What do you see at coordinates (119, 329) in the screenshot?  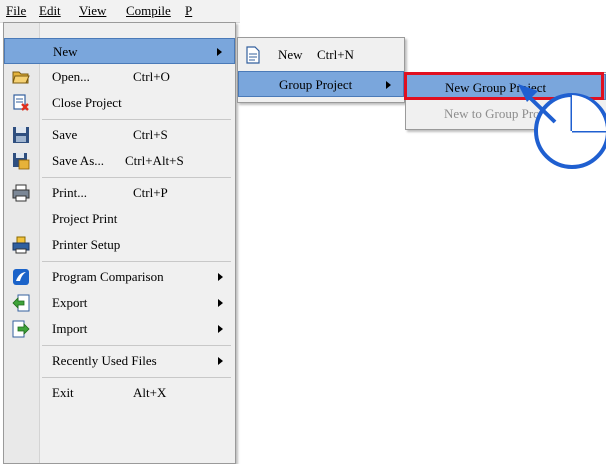 I see `menu-item-import: Import` at bounding box center [119, 329].